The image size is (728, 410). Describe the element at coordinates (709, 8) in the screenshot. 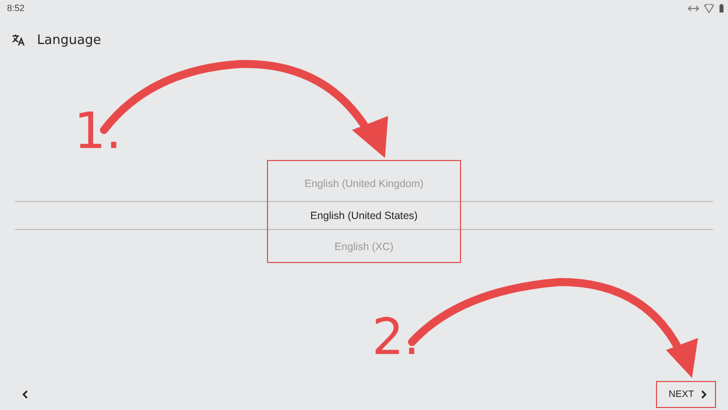

I see `wifi-icon` at that location.